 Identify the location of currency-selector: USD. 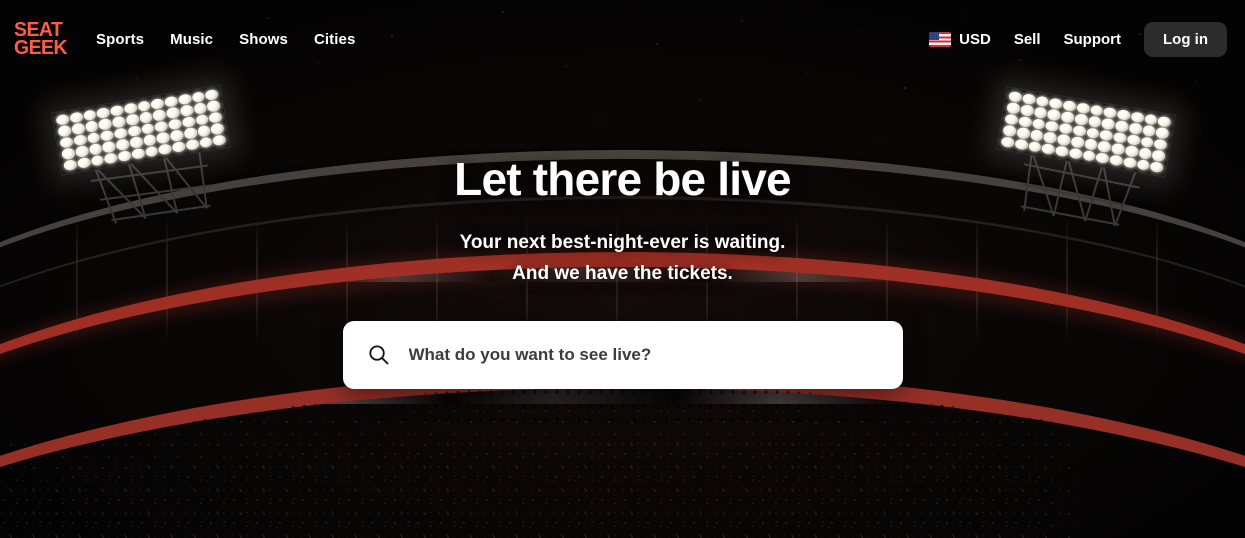
(960, 39).